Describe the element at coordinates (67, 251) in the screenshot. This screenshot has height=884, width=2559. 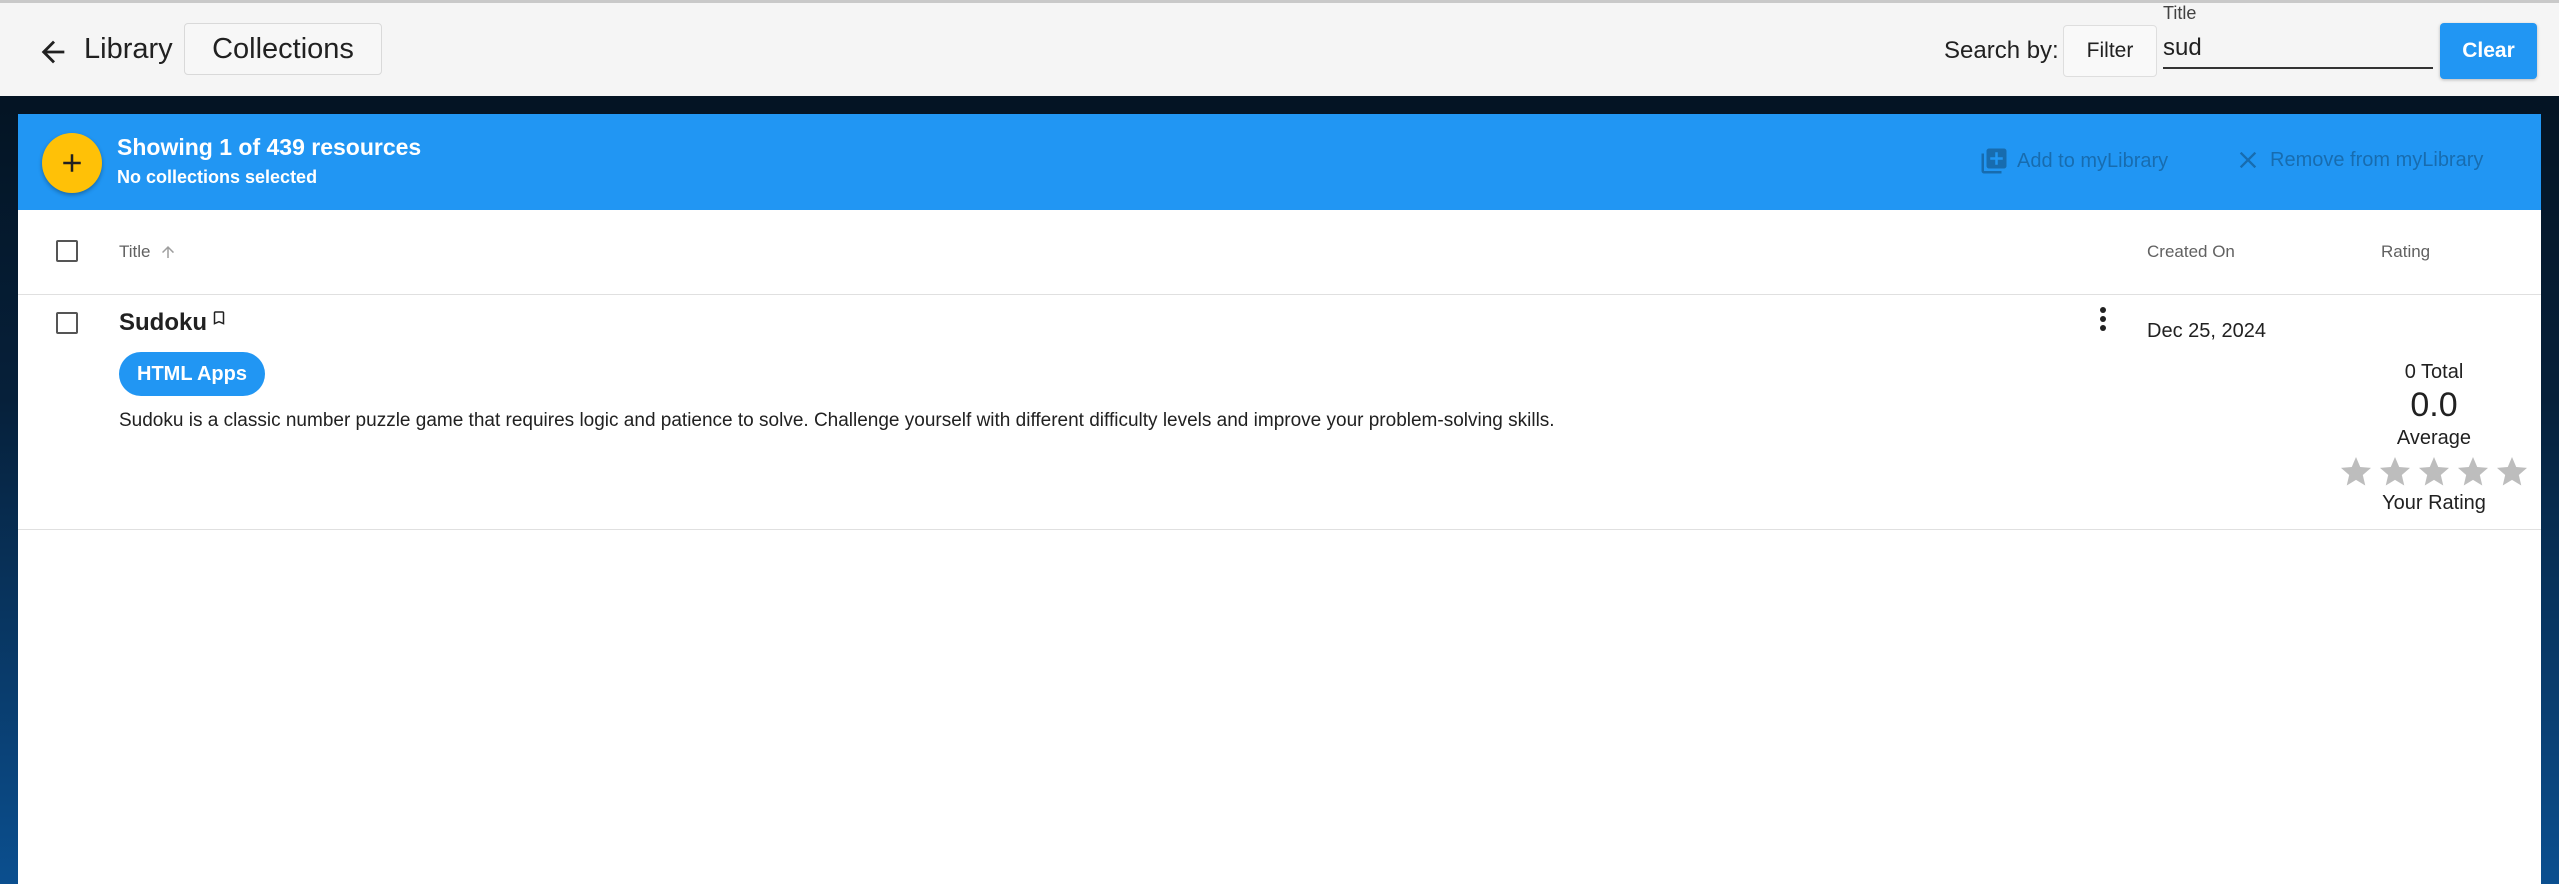
I see `select-all-checkbox` at that location.